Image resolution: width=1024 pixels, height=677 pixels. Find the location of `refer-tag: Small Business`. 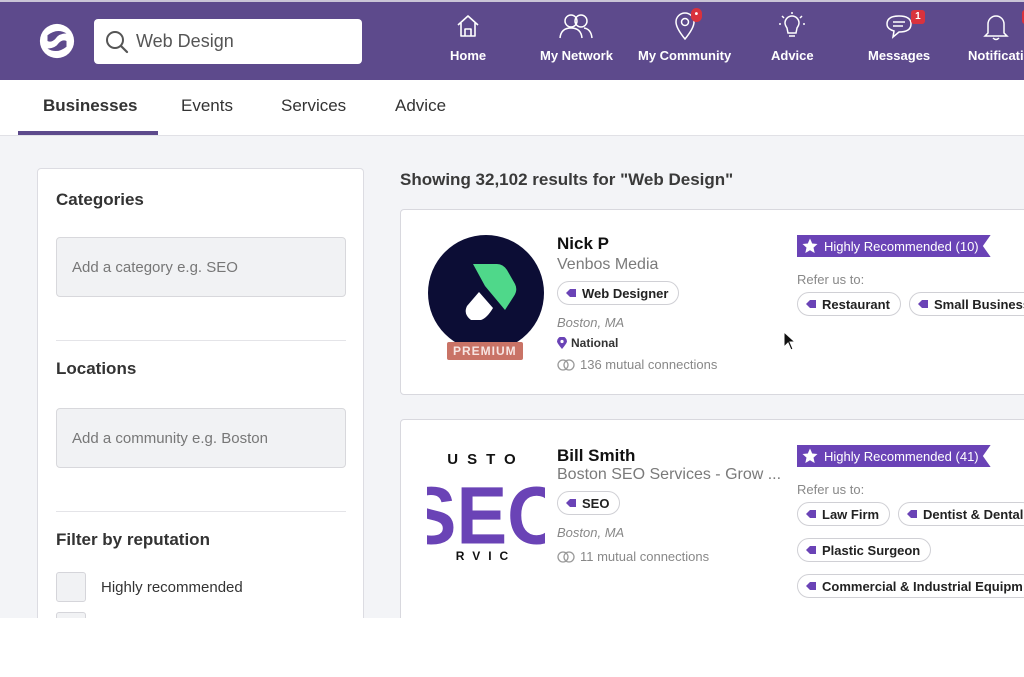

refer-tag: Small Business is located at coordinates (966, 304).